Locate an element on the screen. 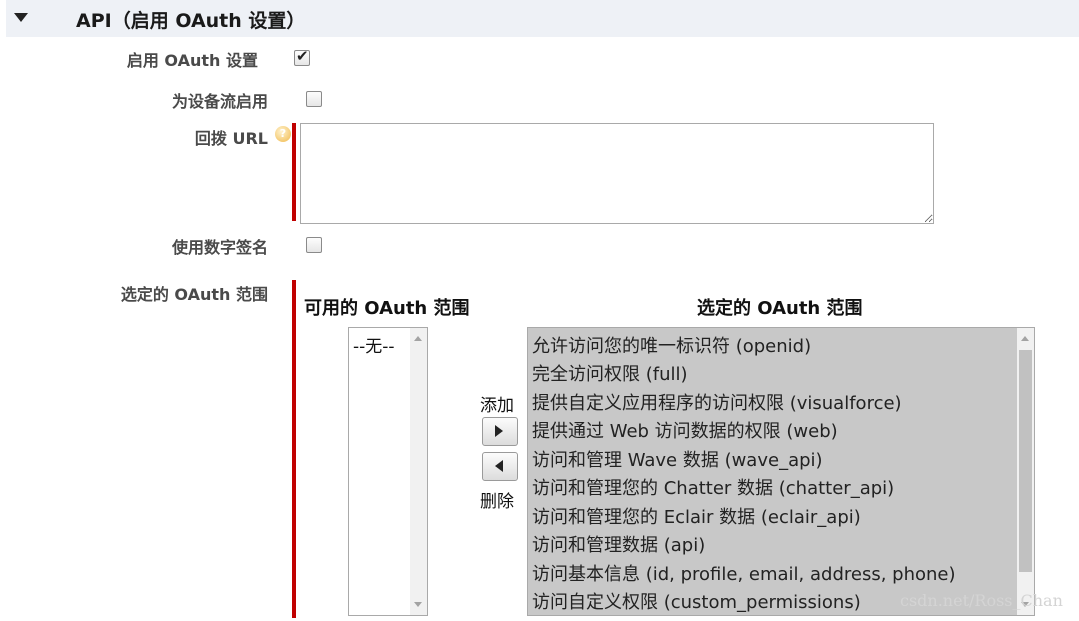  watermark: csdn.net/Ross_Chan is located at coordinates (981, 600).